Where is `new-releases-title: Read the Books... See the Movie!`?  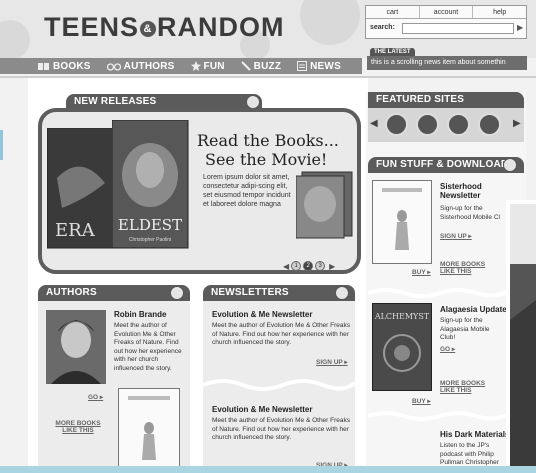
new-releases-title: Read the Books... See the Movie! is located at coordinates (268, 150).